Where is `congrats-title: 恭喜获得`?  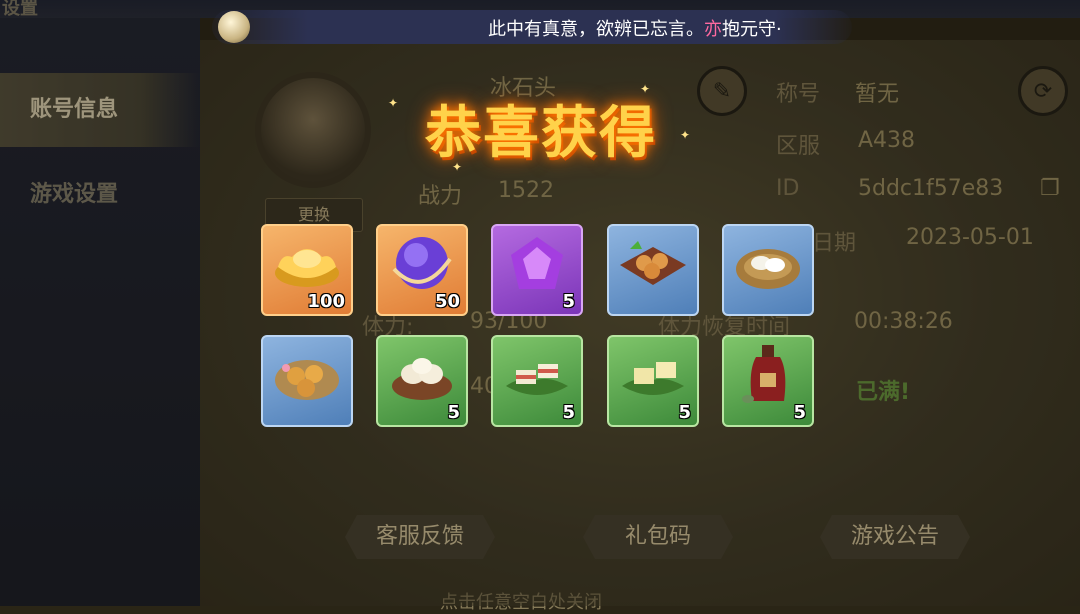
congrats-title: 恭喜获得 is located at coordinates (541, 133).